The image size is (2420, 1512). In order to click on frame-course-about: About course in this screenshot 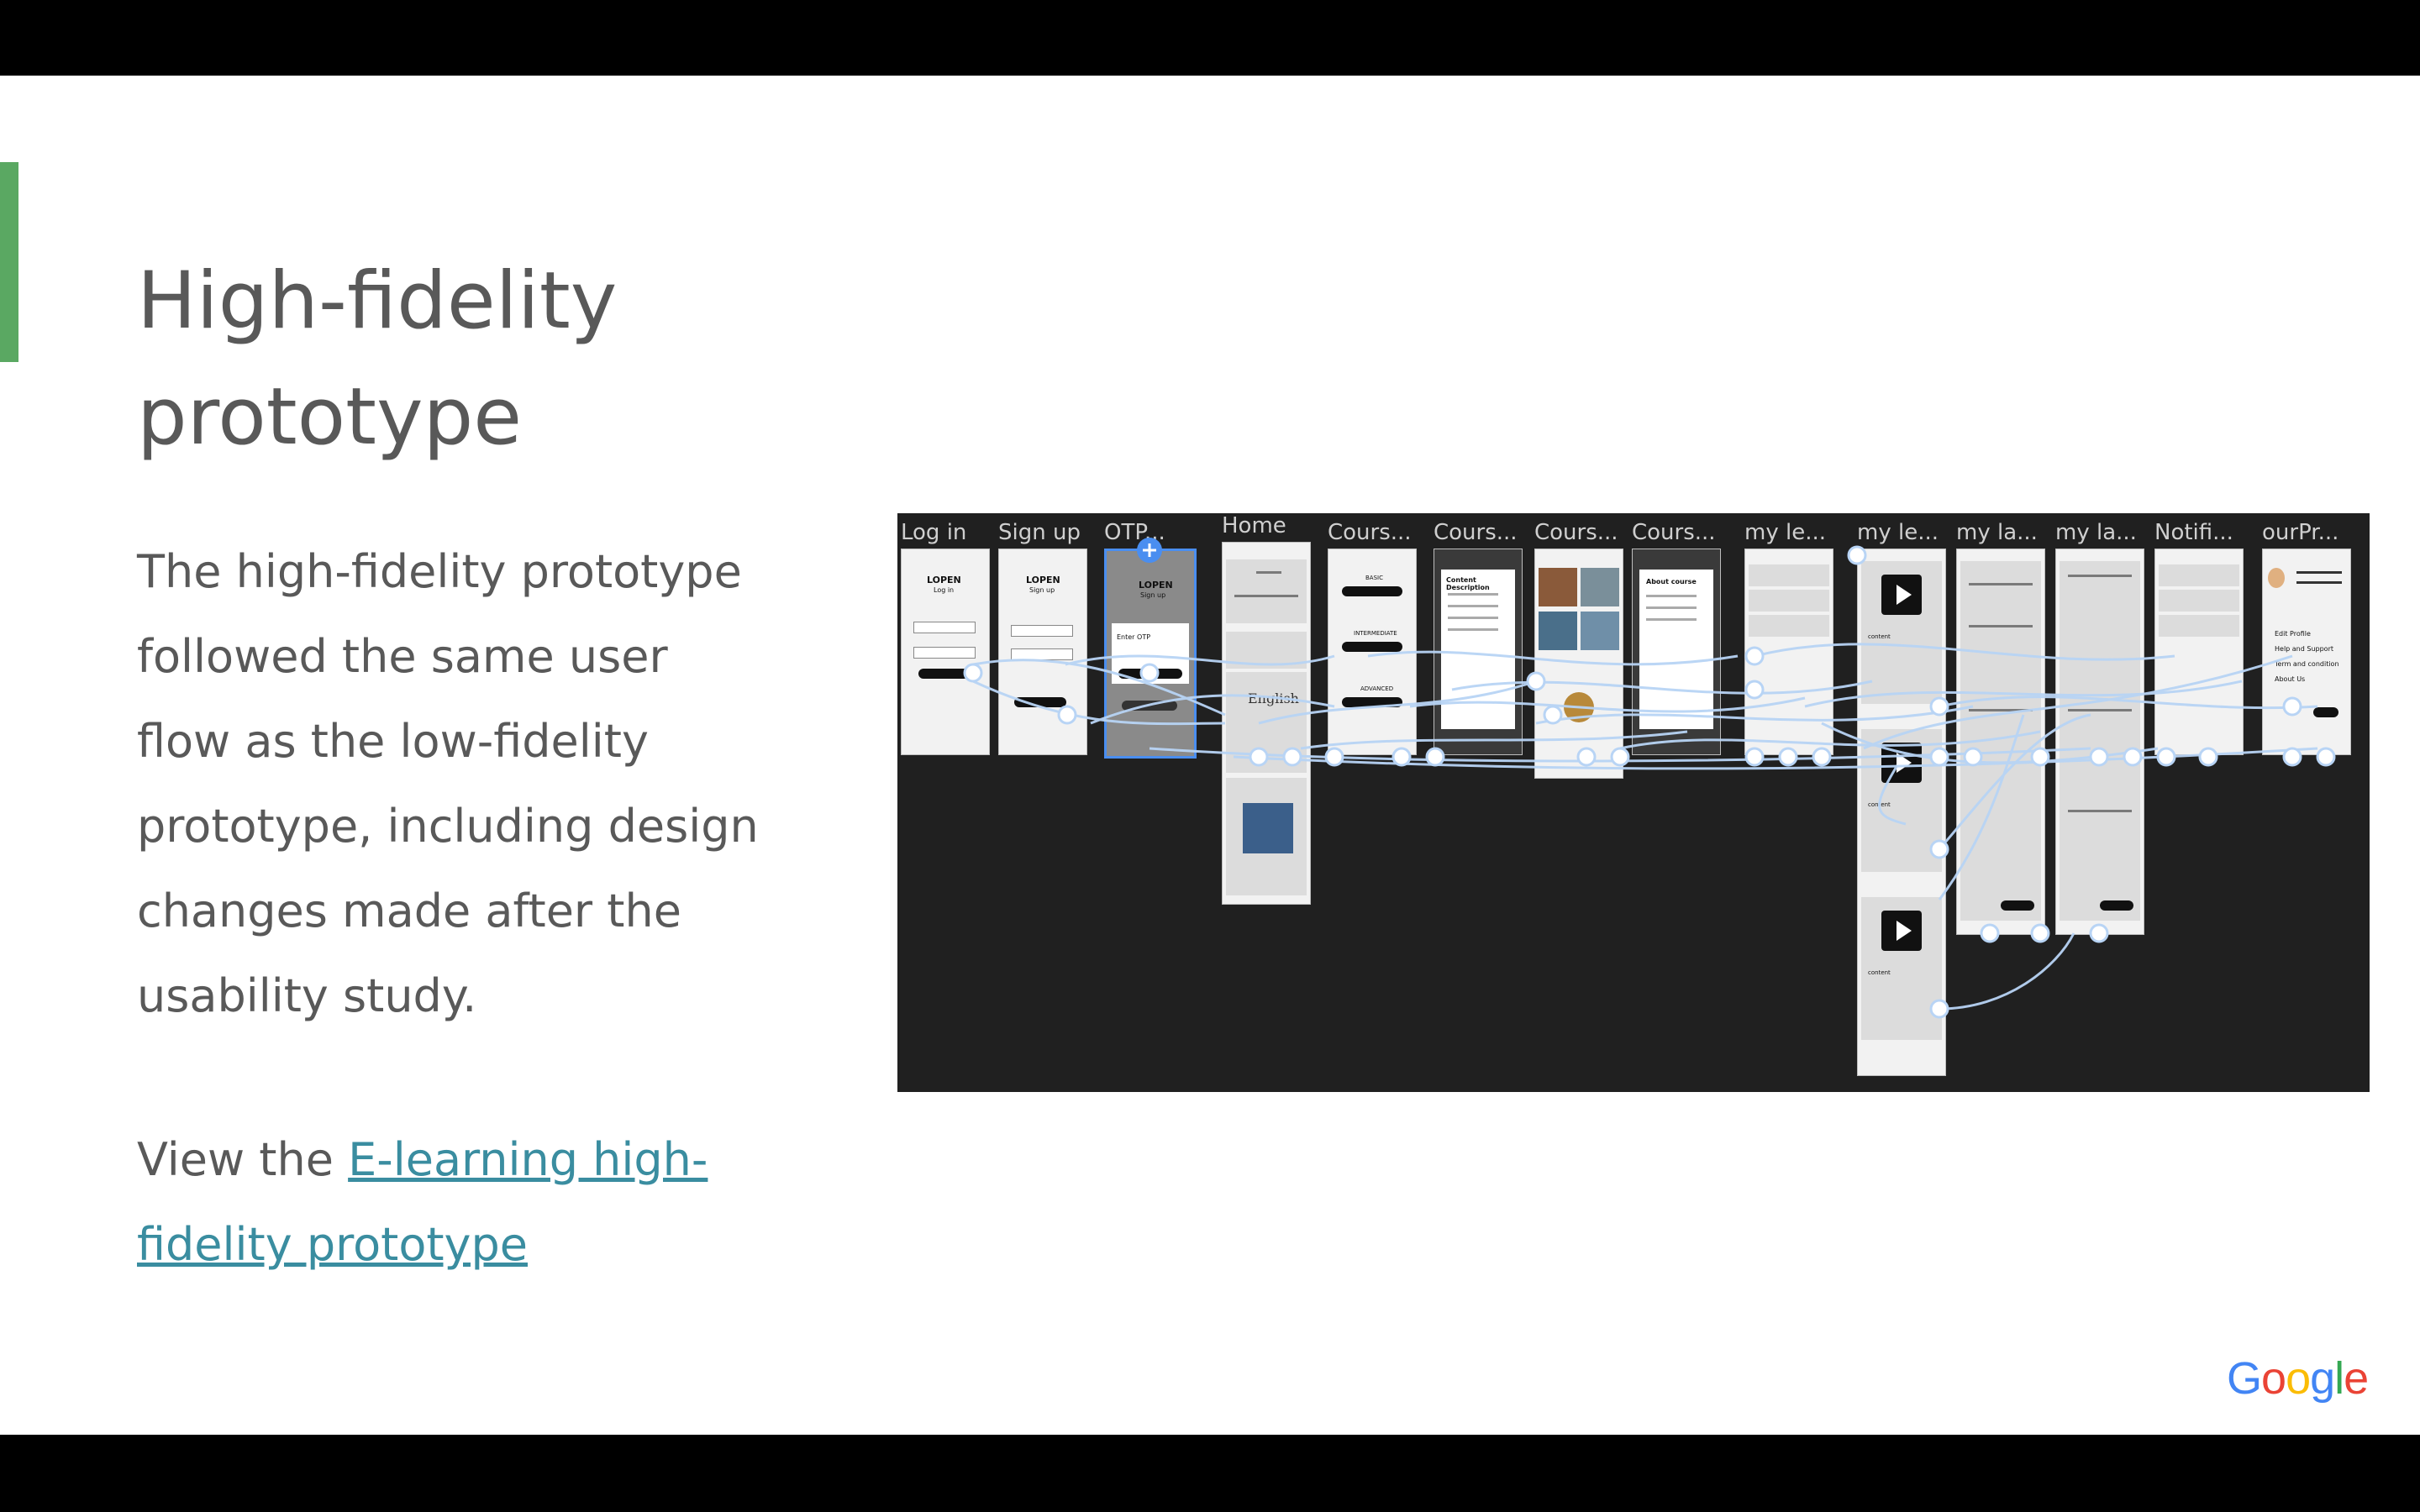, I will do `click(1677, 652)`.